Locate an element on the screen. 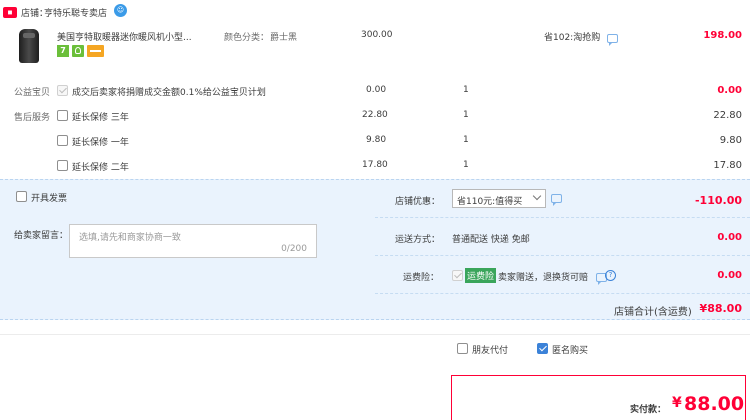  delivery-label: 运送方式： is located at coordinates (418, 240).